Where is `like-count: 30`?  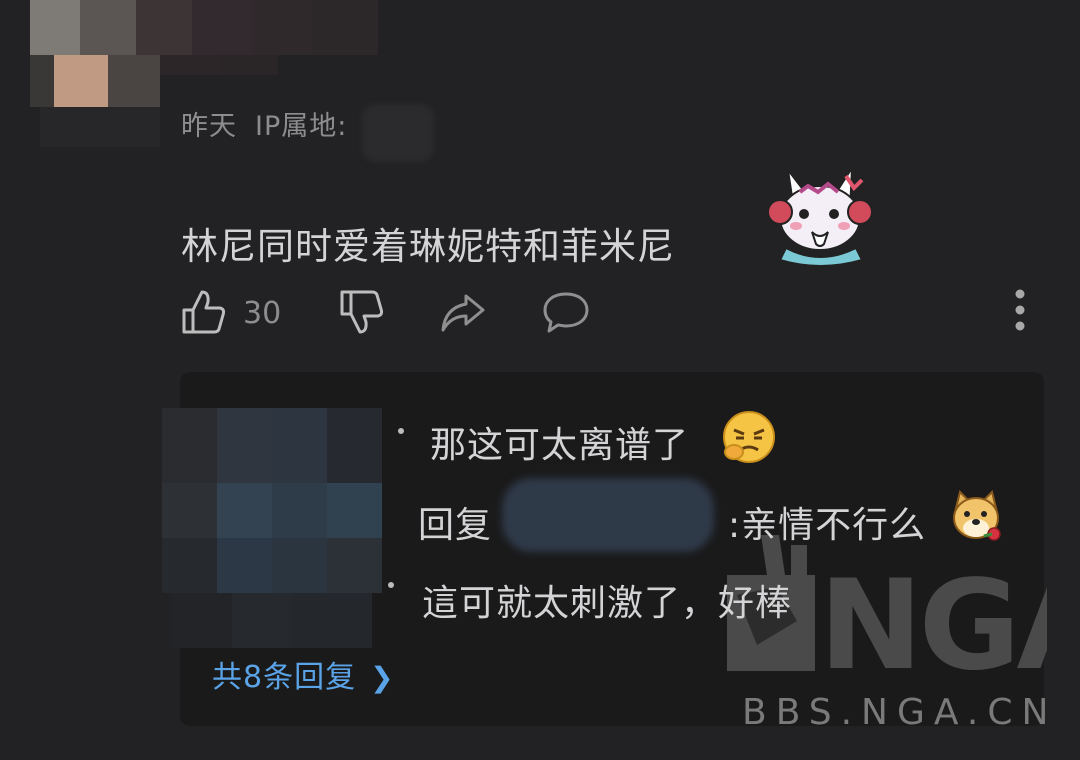
like-count: 30 is located at coordinates (262, 313).